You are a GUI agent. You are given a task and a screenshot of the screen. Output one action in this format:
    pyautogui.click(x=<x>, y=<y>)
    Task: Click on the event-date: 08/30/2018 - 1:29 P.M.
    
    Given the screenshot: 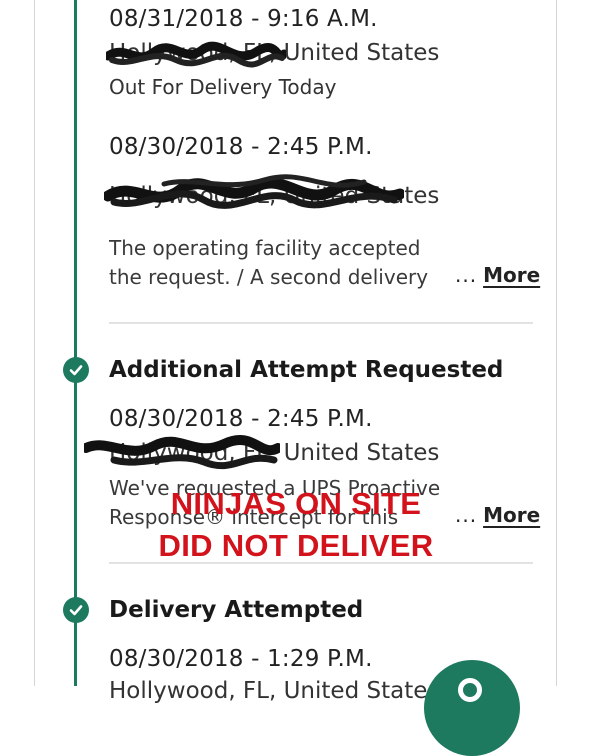 What is the action you would take?
    pyautogui.click(x=241, y=659)
    